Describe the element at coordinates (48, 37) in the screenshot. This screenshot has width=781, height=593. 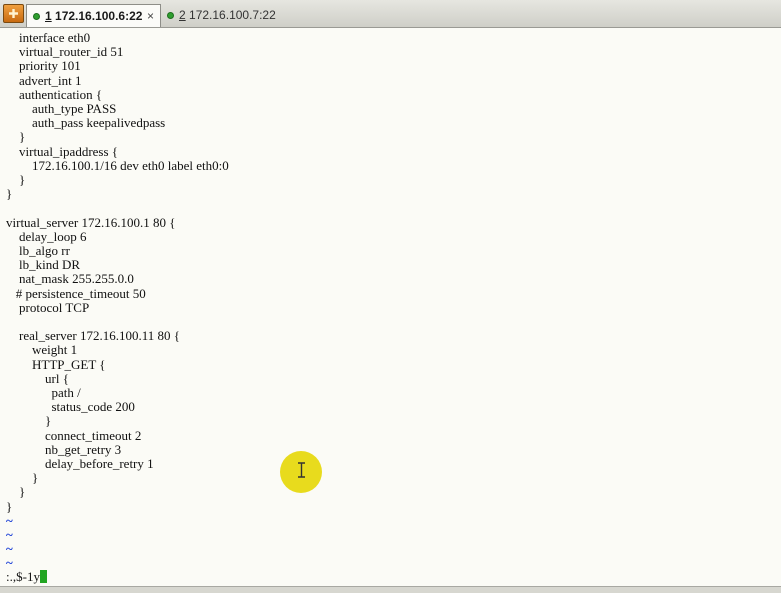
I see `terminal-line: interface eth0` at that location.